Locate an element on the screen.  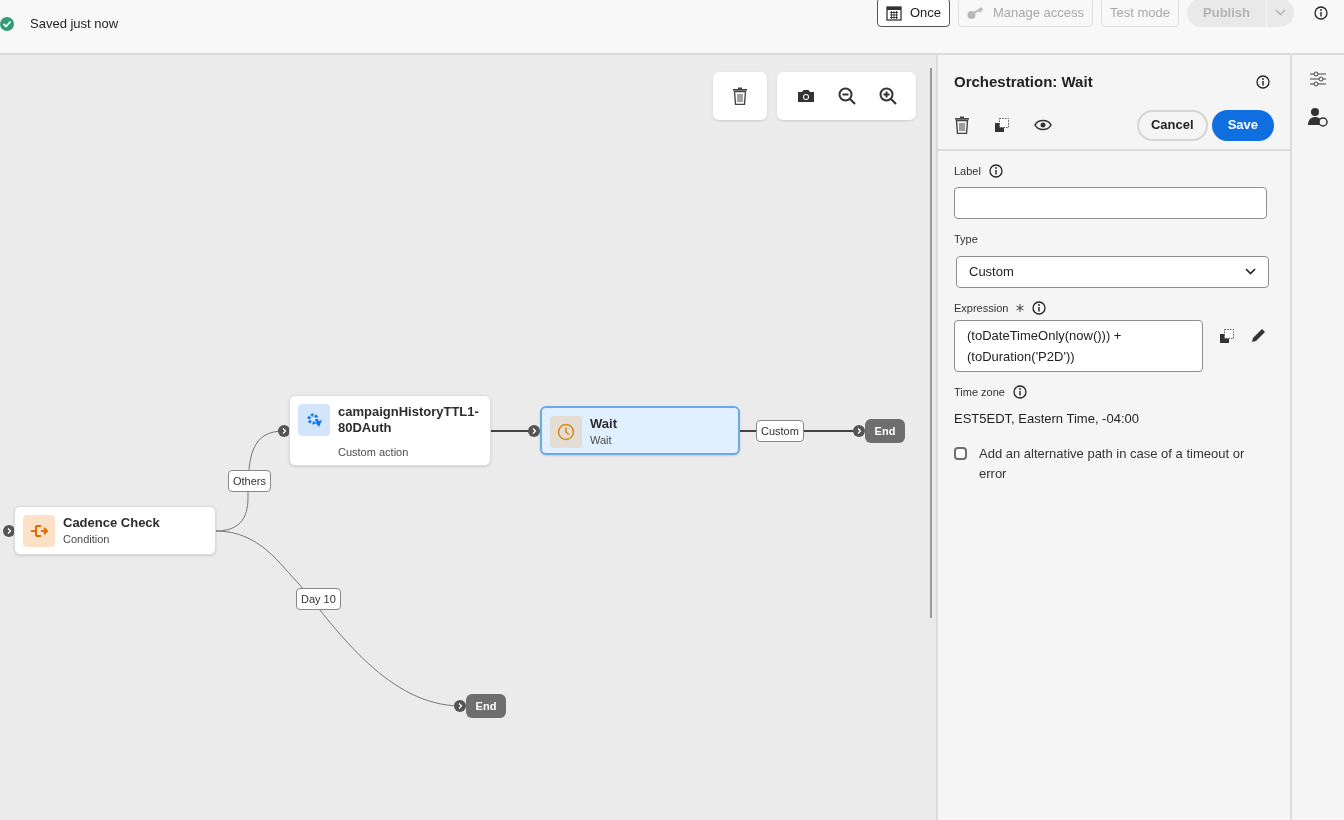
flow-node: Wait Wait is located at coordinates (640, 430).